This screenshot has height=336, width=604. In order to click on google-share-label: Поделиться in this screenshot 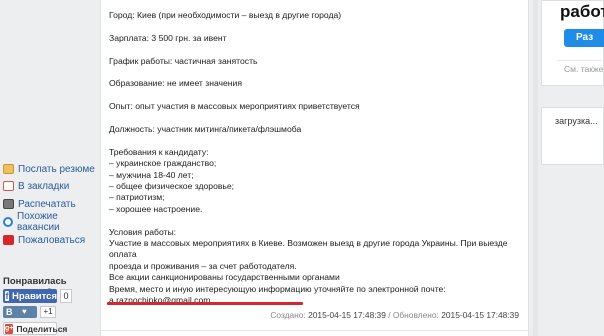, I will do `click(42, 328)`.